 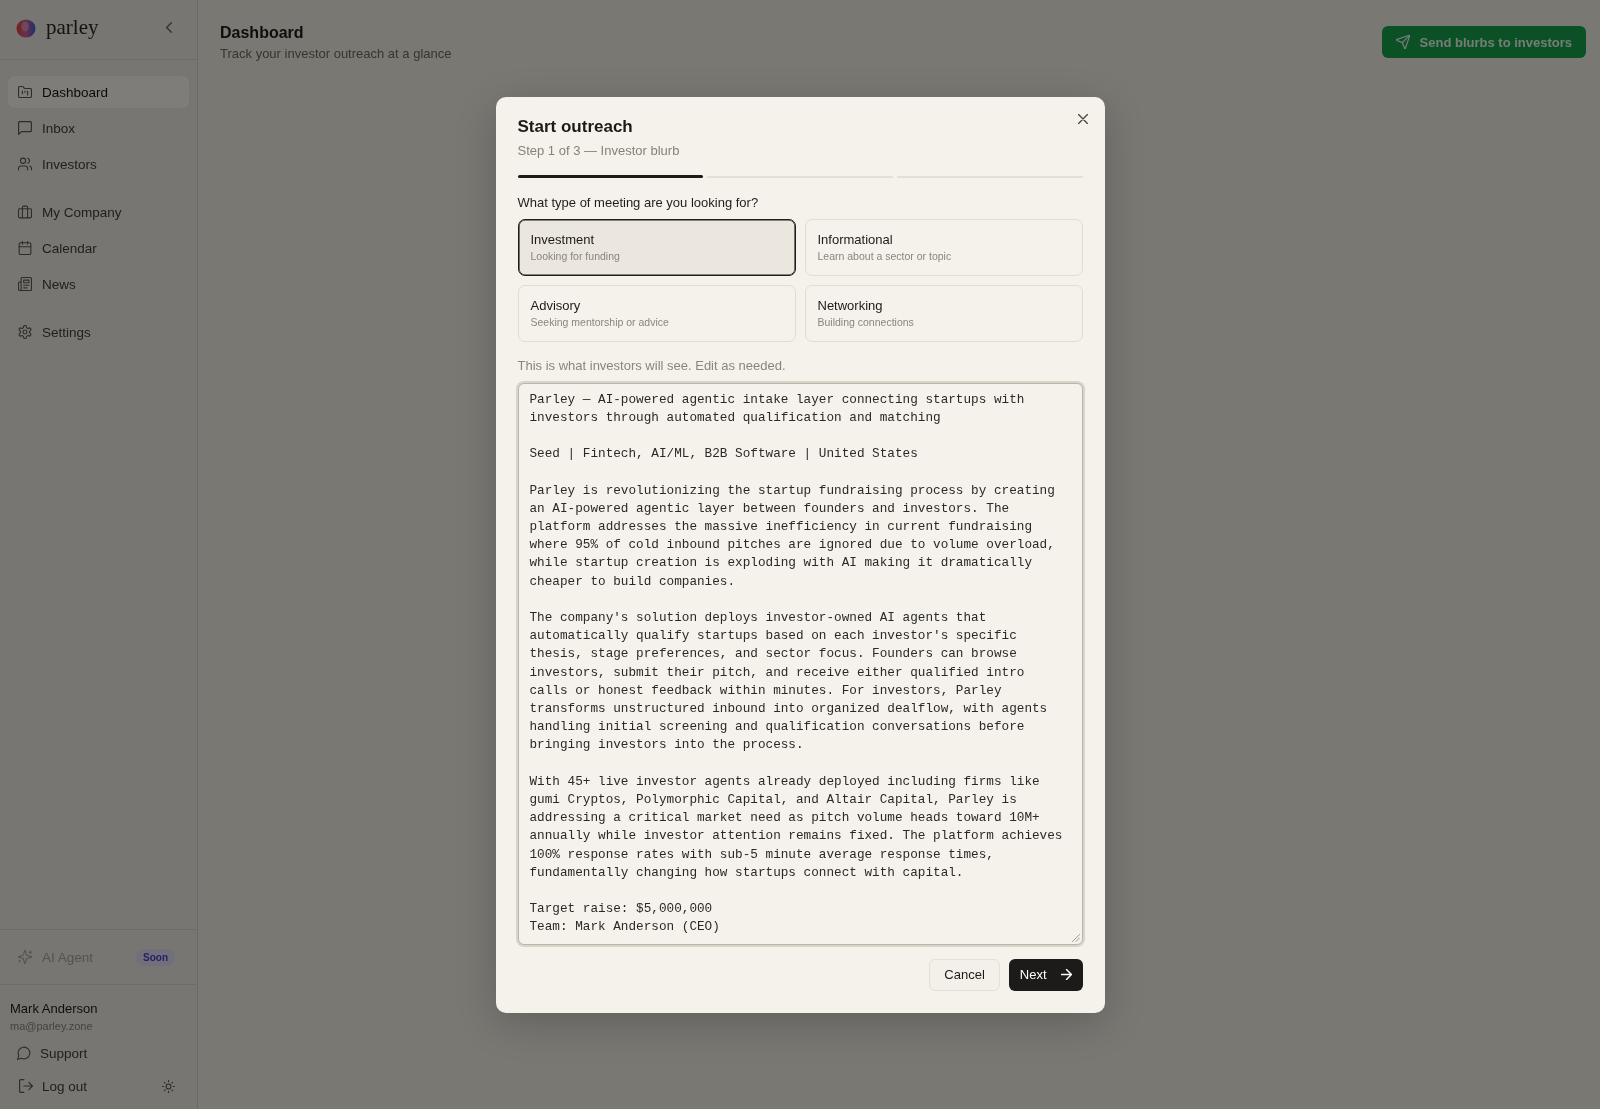 I want to click on sidebar-item: Calendar, so click(x=98, y=248).